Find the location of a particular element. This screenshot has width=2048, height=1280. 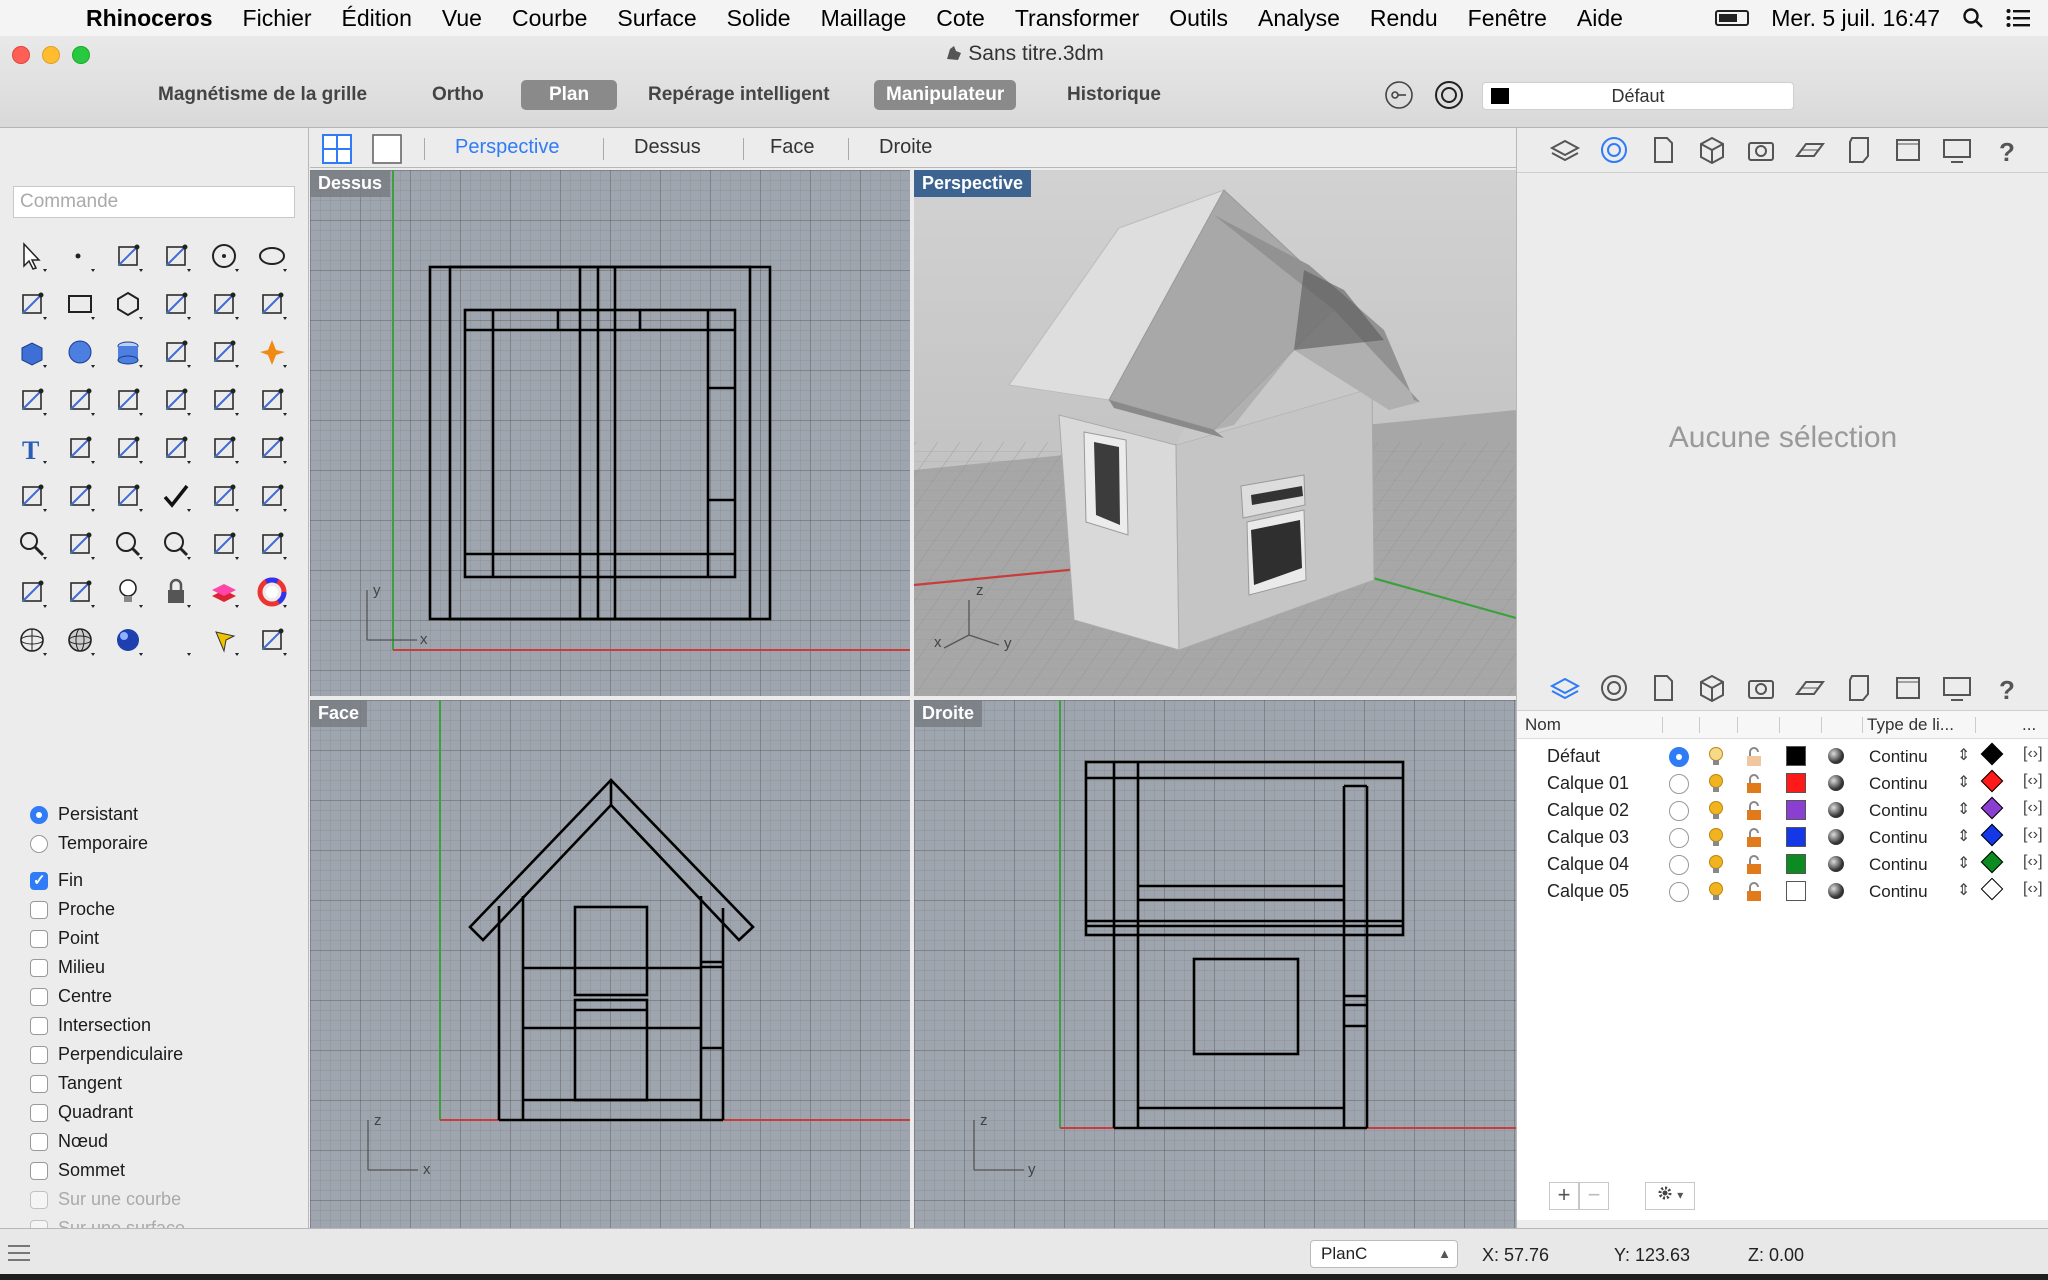

menu-edition: Édition is located at coordinates (377, 18).